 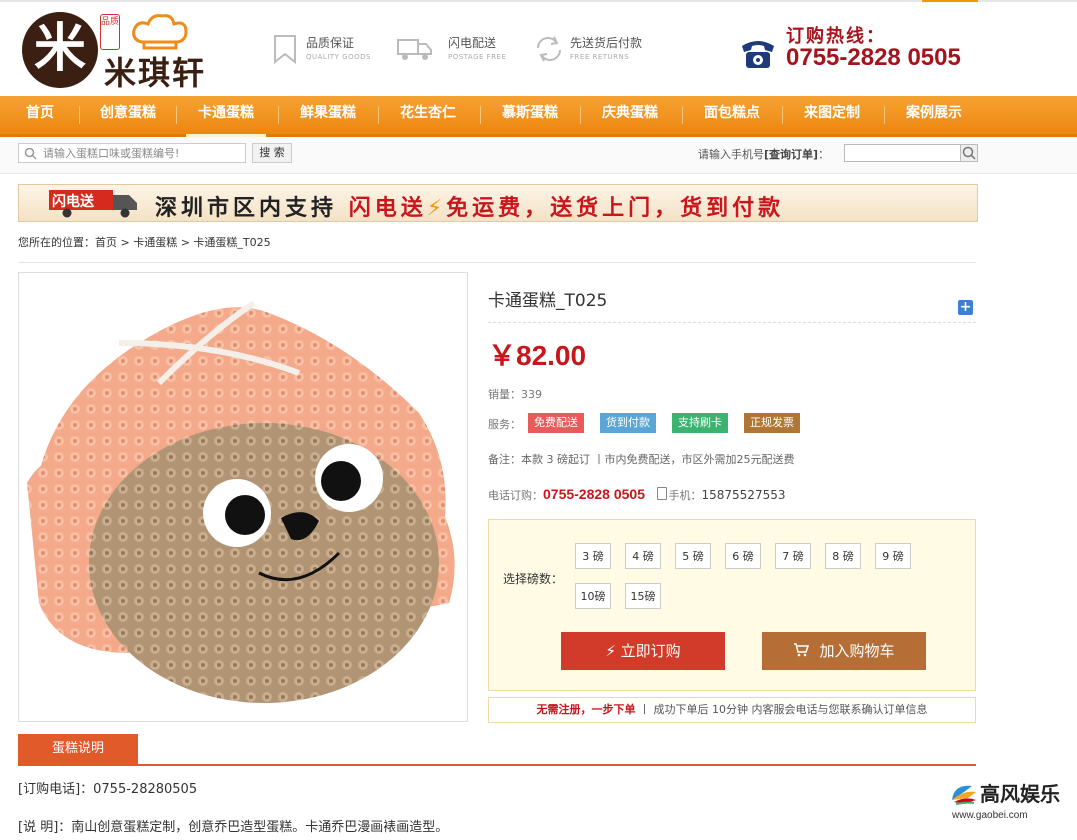 What do you see at coordinates (793, 556) in the screenshot?
I see `weight-option: 7 磅` at bounding box center [793, 556].